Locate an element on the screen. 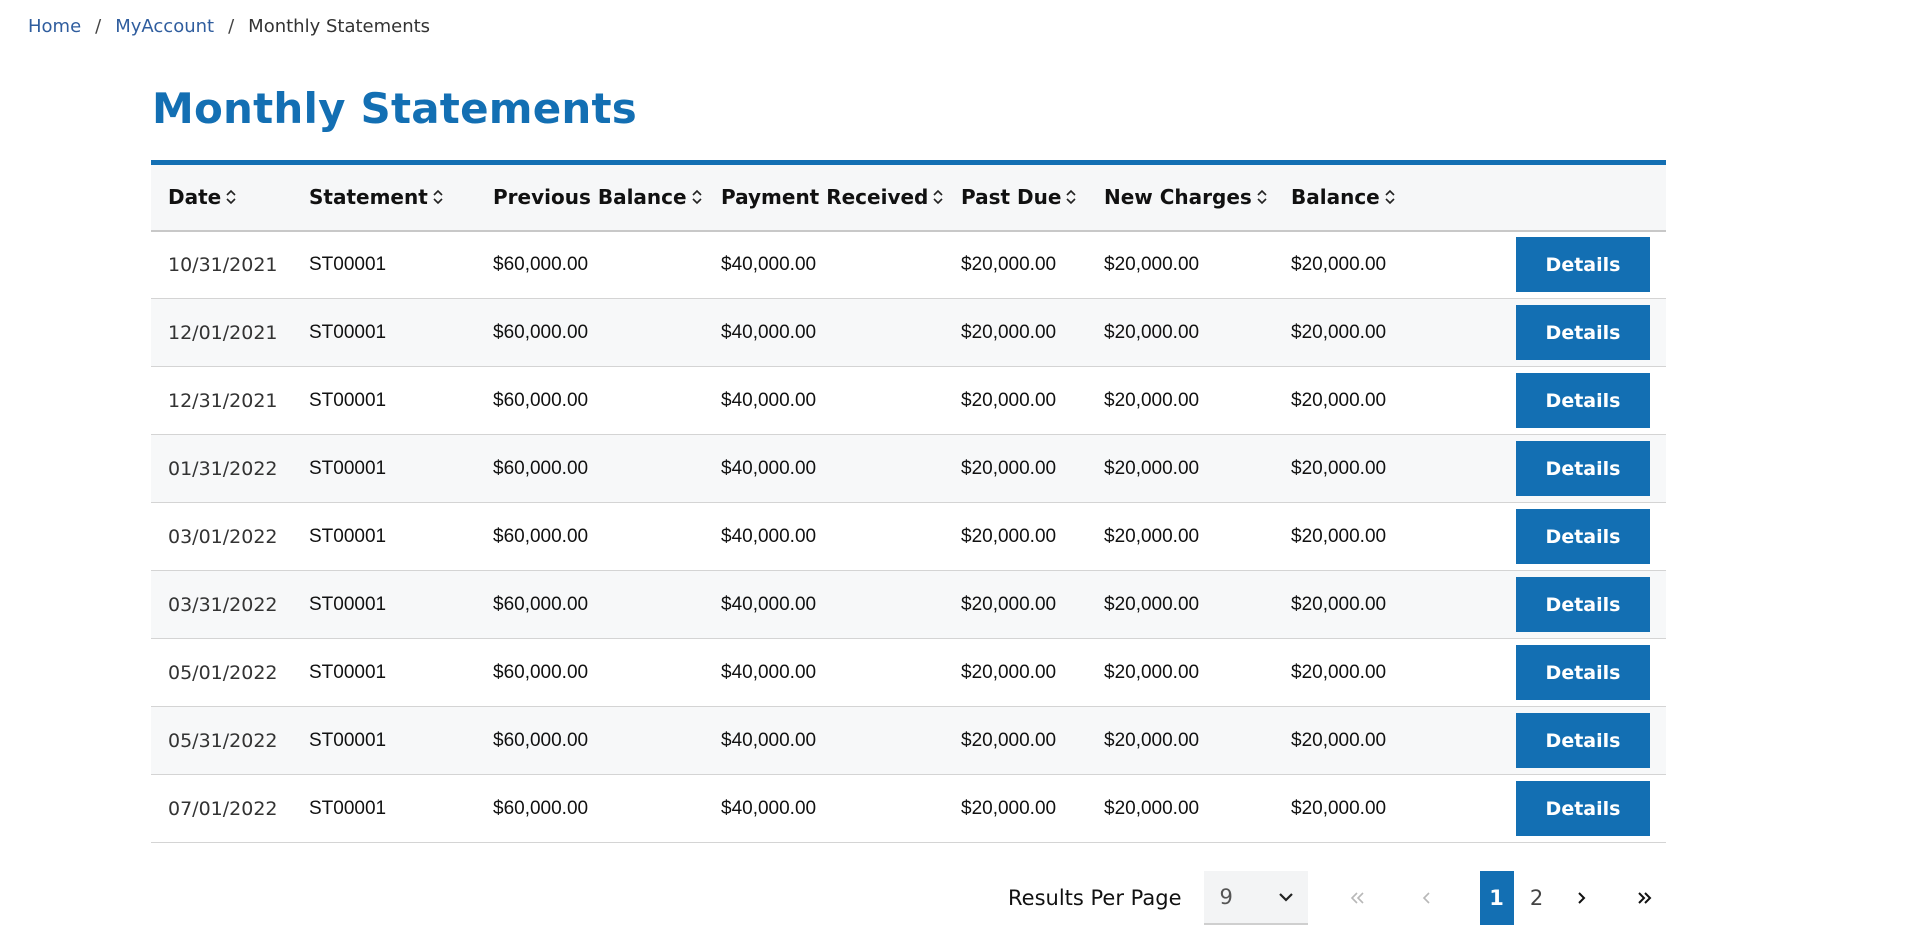 This screenshot has width=1911, height=949. cell-date: 03/01/2022 is located at coordinates (223, 536).